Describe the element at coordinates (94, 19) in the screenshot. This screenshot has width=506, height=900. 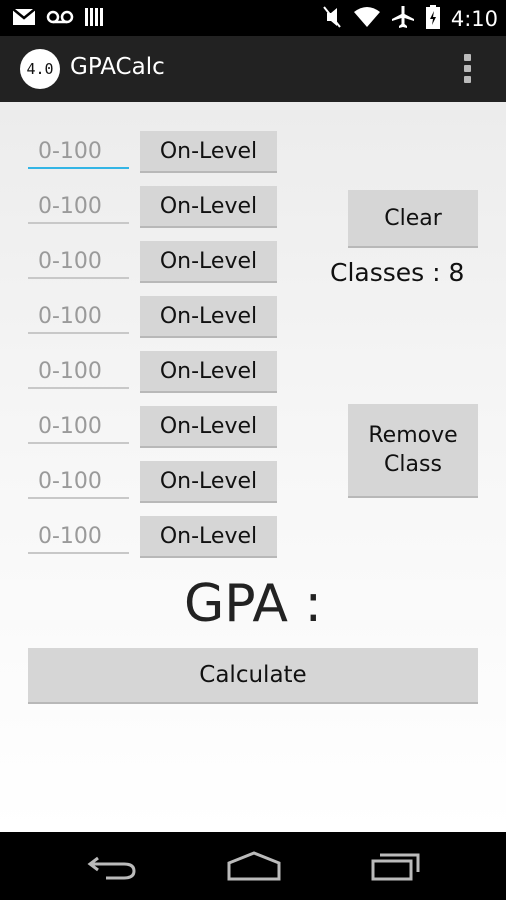
I see `signal-bars-icon` at that location.